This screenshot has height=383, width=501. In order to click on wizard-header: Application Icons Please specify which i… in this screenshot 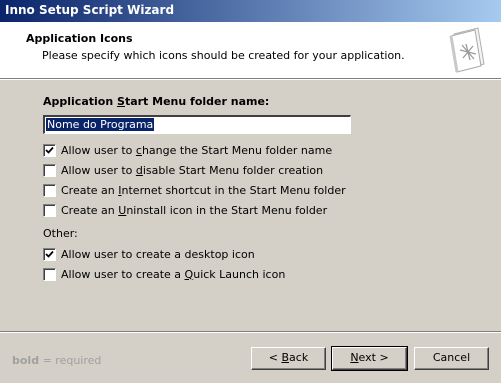, I will do `click(250, 50)`.